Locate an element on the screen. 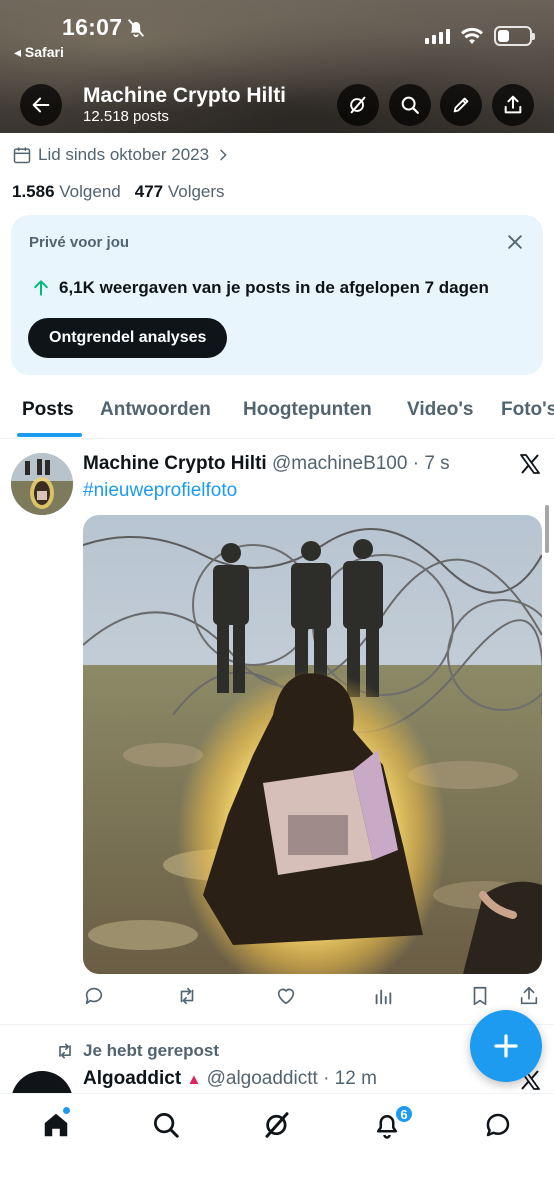 The image size is (554, 1200). repost-author-name: Algoaddict is located at coordinates (132, 1078).